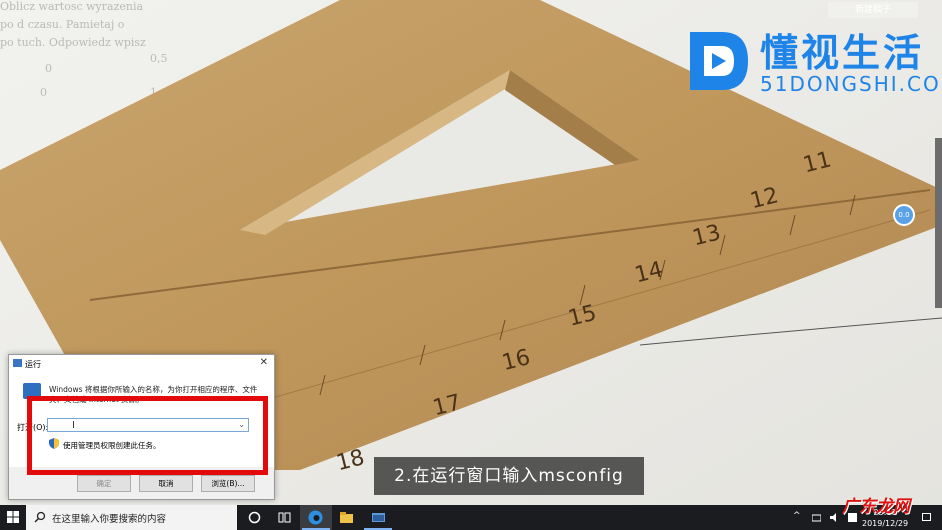  Describe the element at coordinates (876, 507) in the screenshot. I see `watermark-logo: 广东龙网` at that location.